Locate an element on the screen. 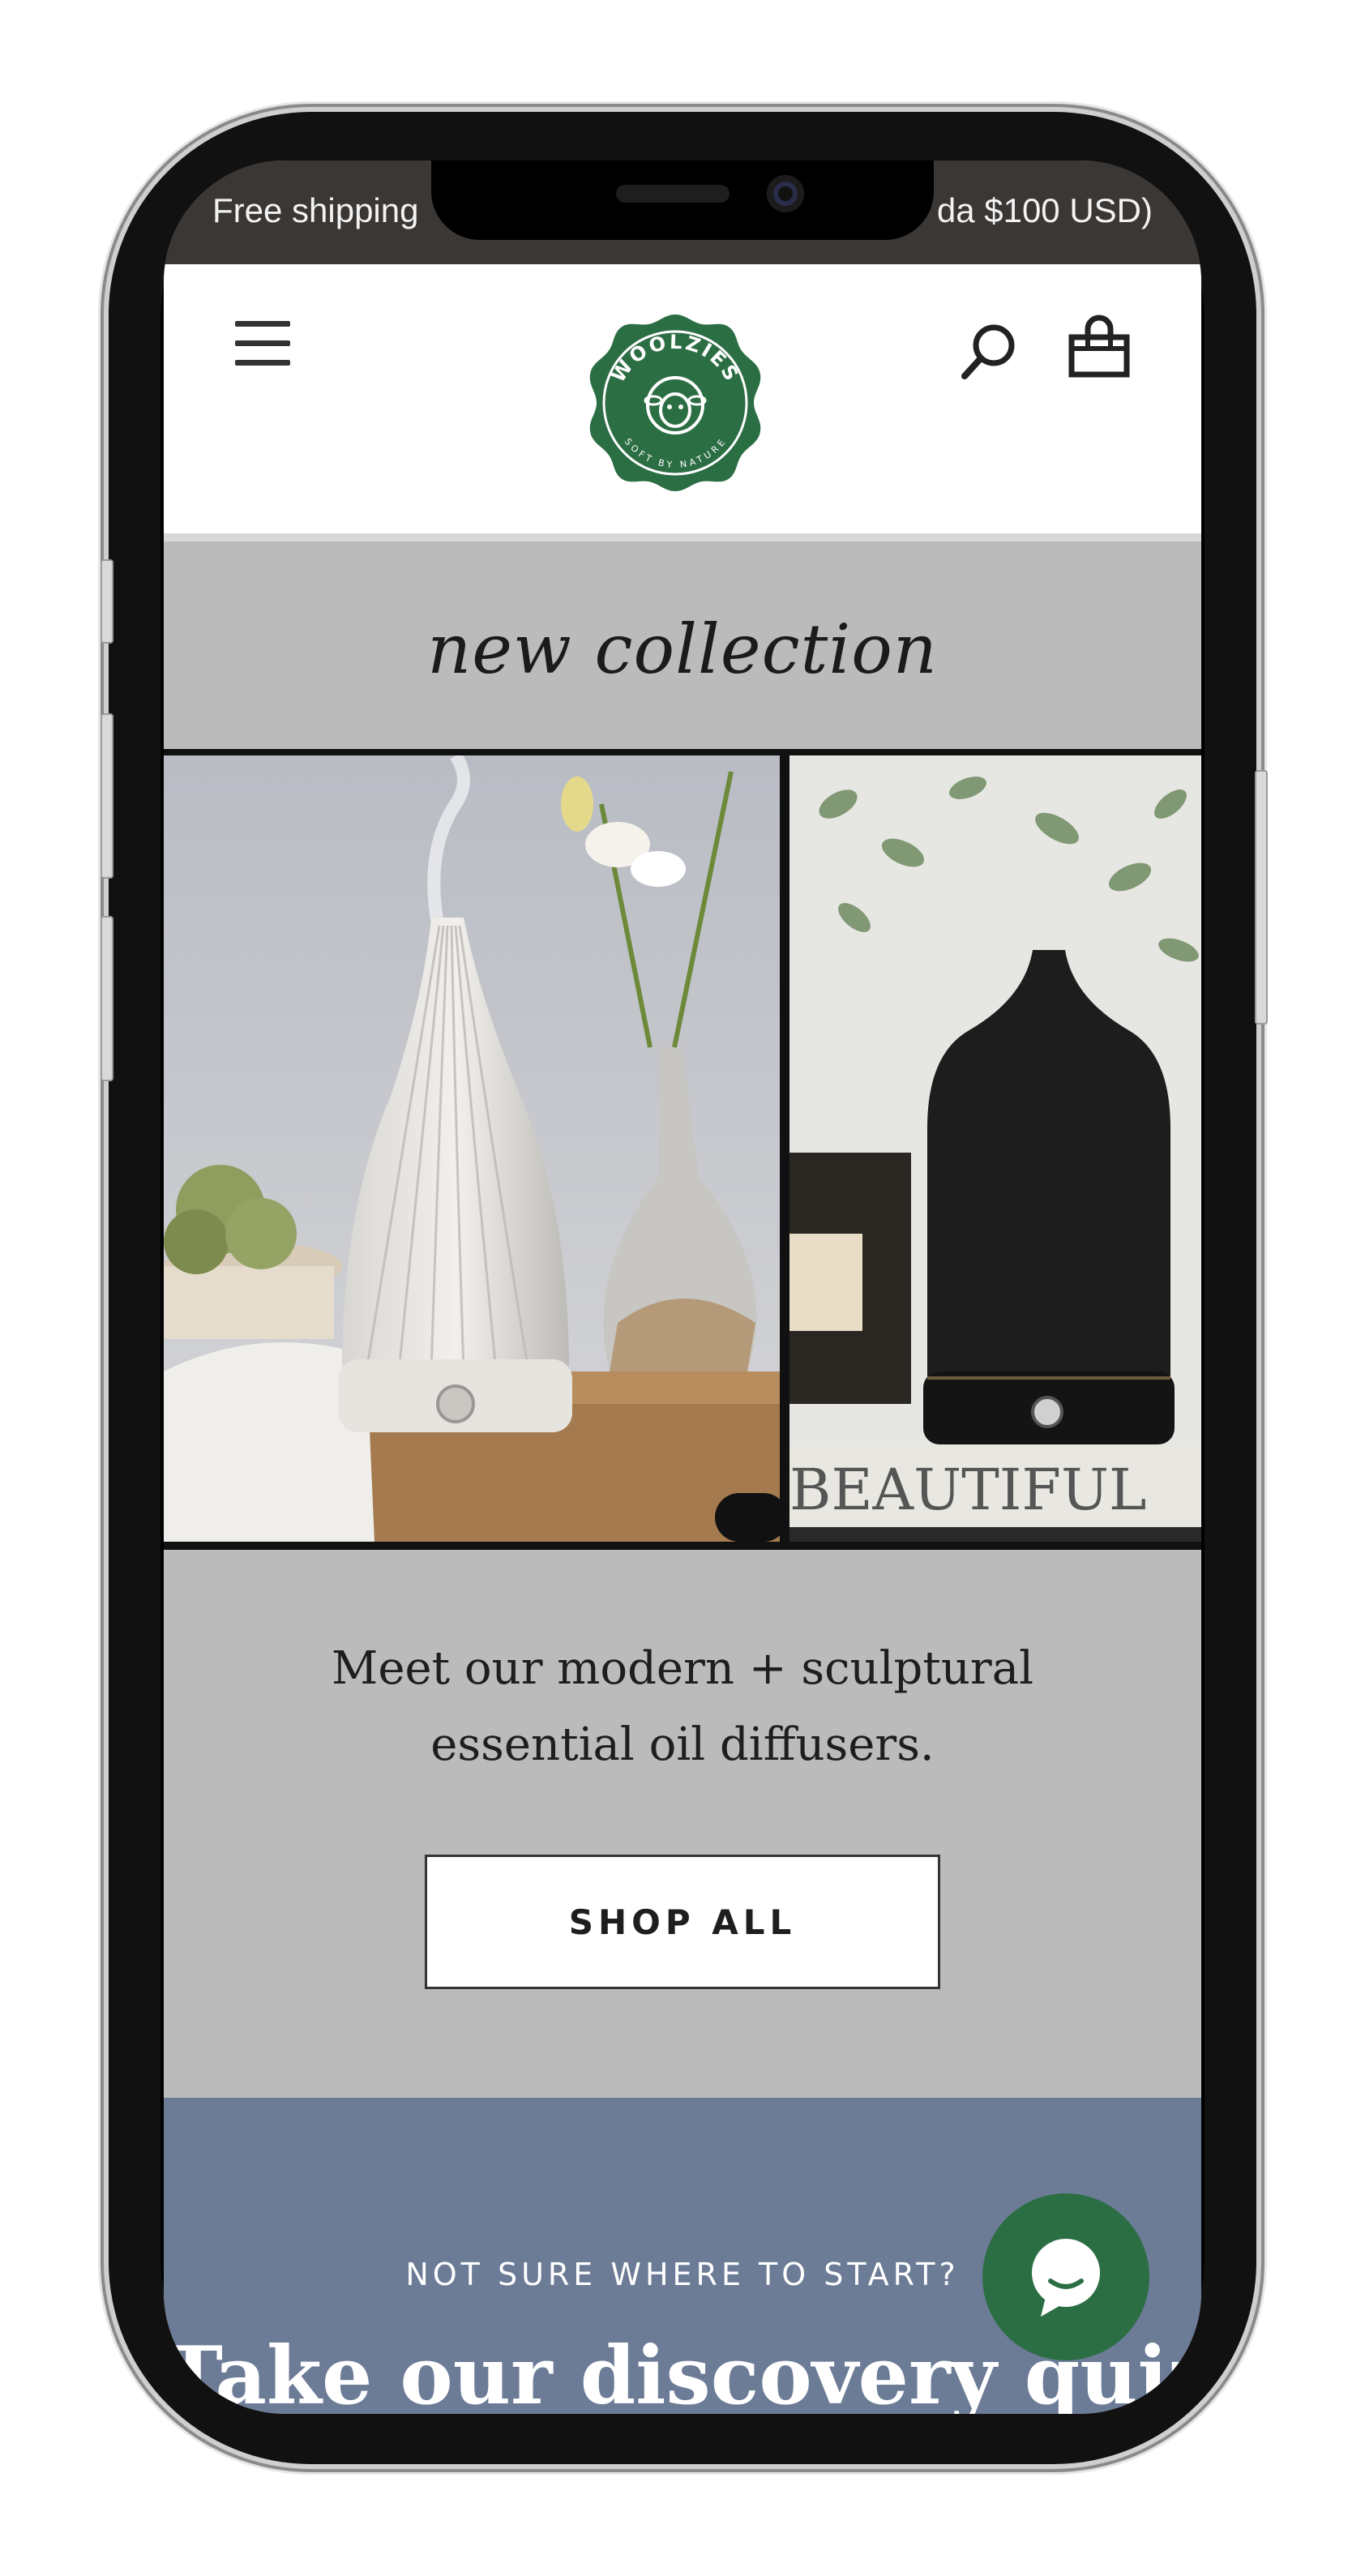 The width and height of the screenshot is (1365, 2576). search-icon is located at coordinates (988, 351).